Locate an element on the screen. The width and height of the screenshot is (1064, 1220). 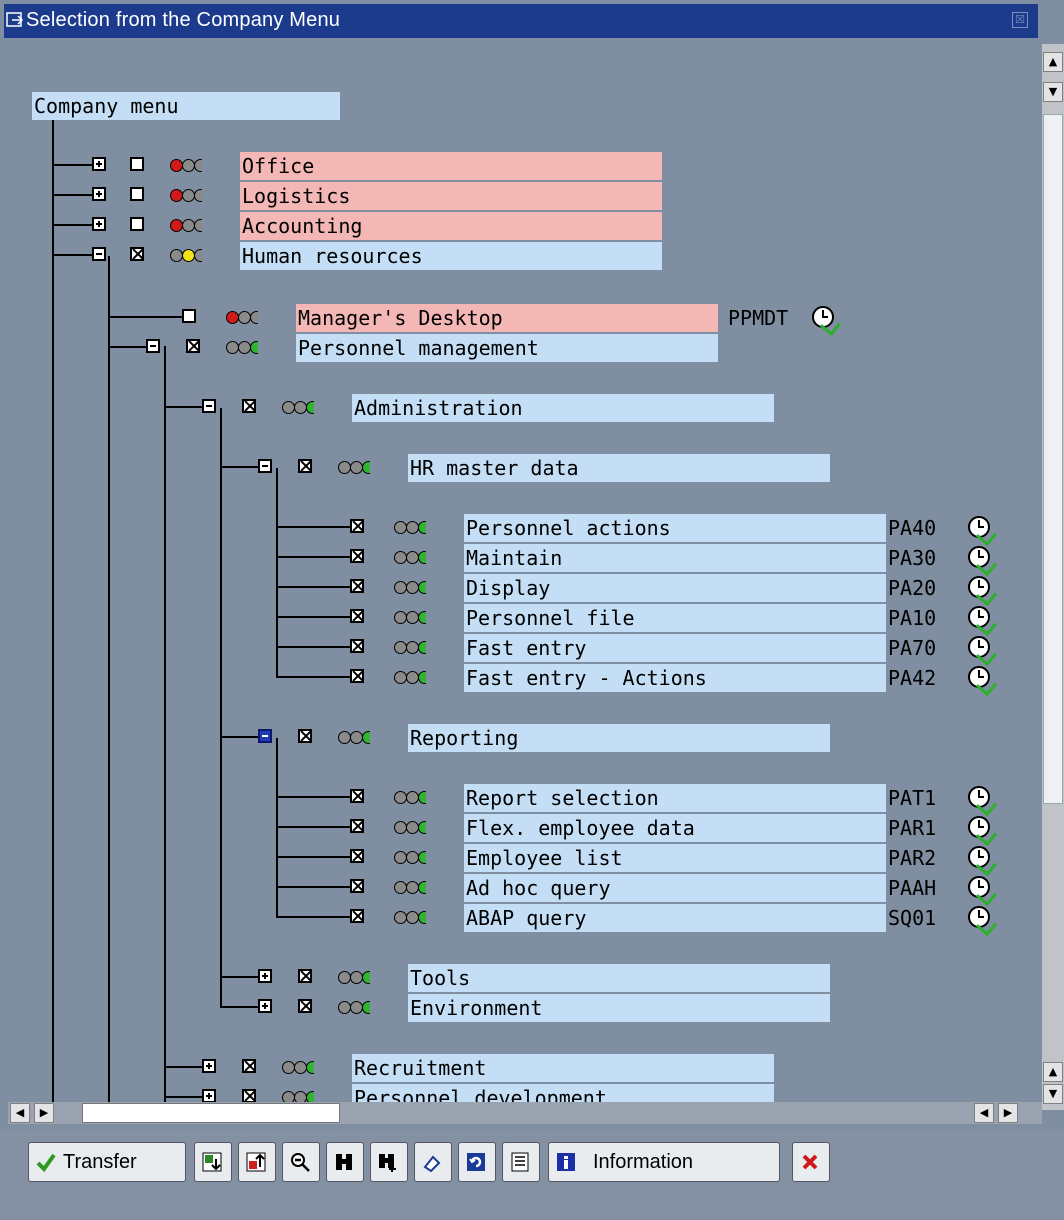
transfer-button: Transfer is located at coordinates (107, 1162).